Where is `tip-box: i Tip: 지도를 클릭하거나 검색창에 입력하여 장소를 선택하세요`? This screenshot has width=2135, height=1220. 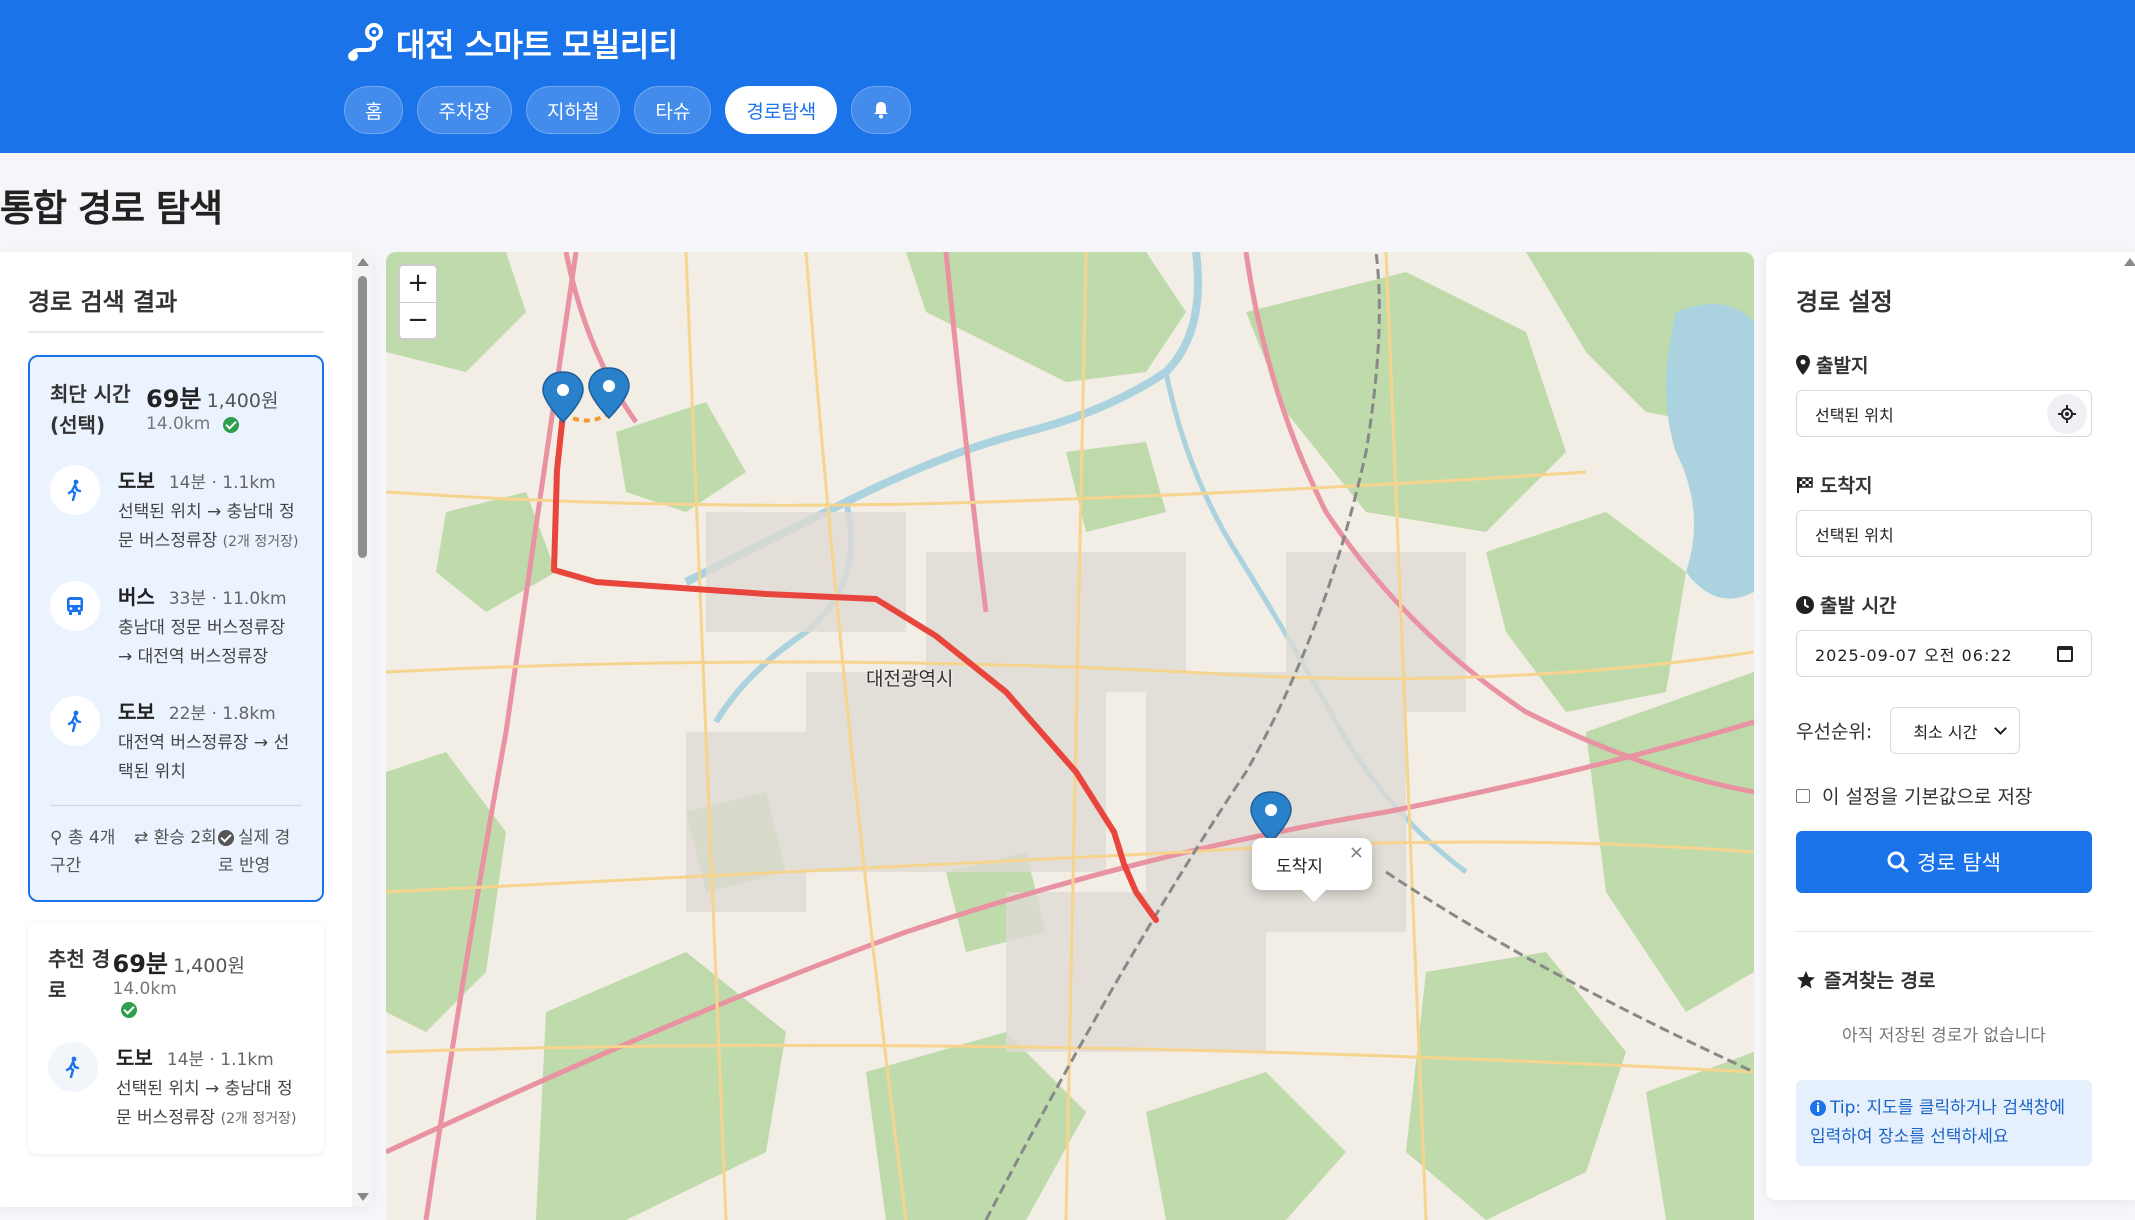 tip-box: i Tip: 지도를 클릭하거나 검색창에 입력하여 장소를 선택하세요 is located at coordinates (1944, 1123).